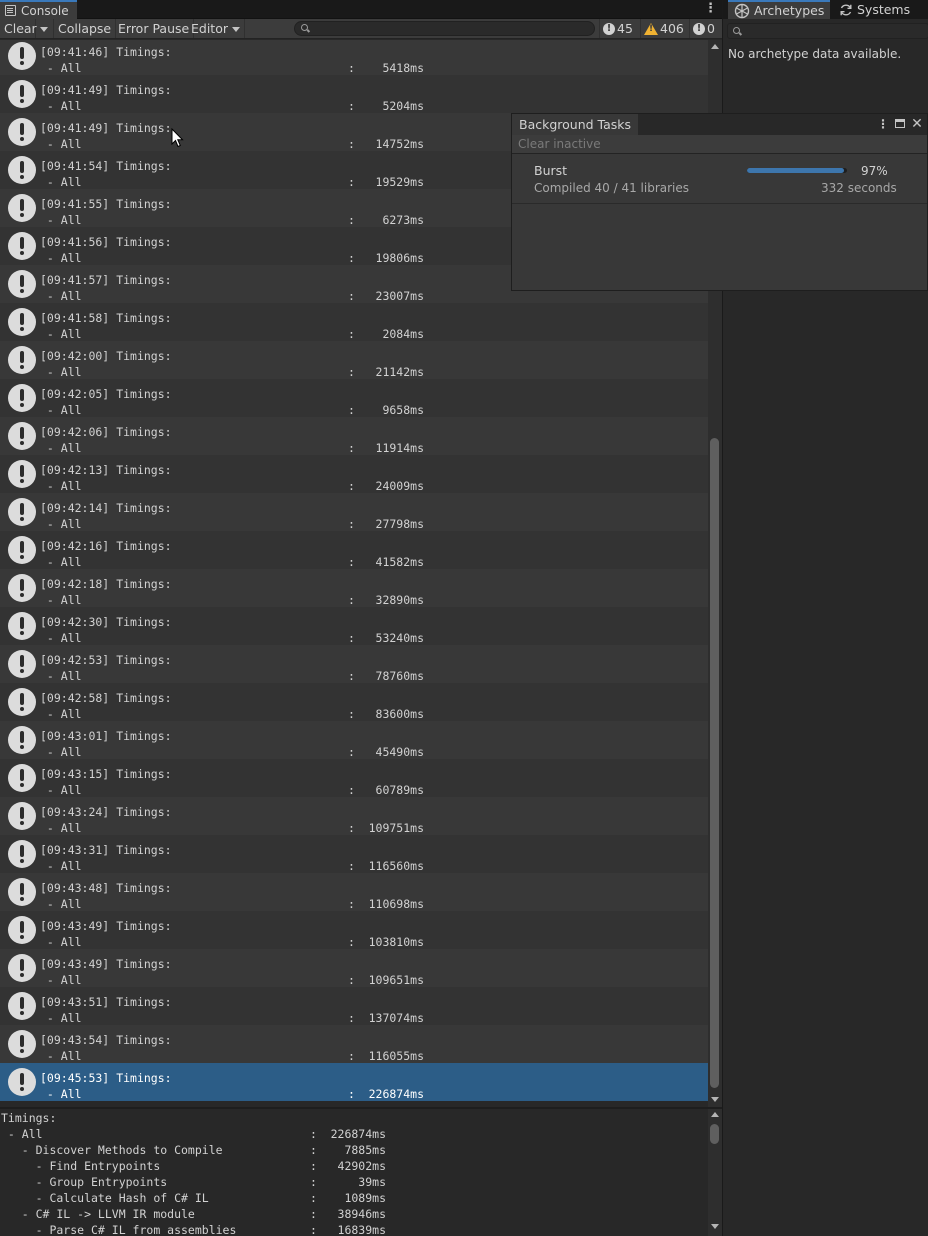 This screenshot has width=928, height=1236. Describe the element at coordinates (719, 124) in the screenshot. I see `background-tasks-header: Background Tasks ⋮ ✕` at that location.